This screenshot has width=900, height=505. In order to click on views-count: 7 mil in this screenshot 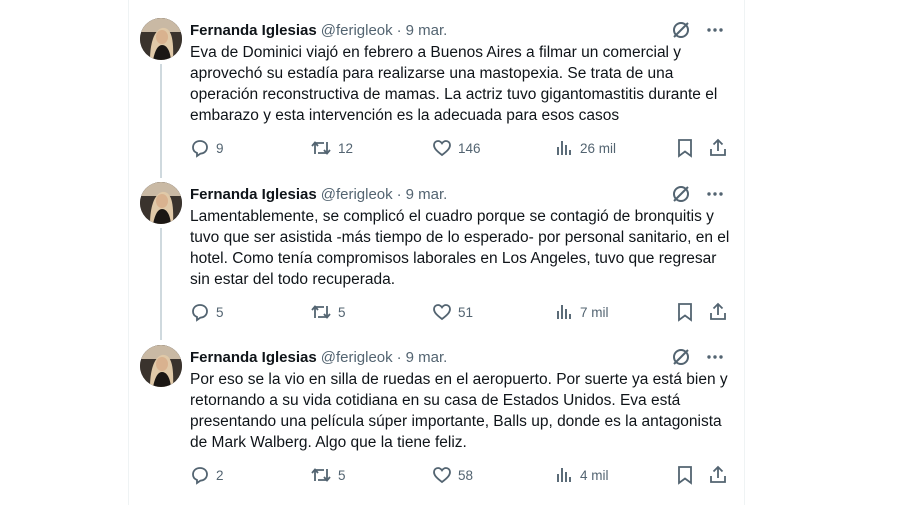, I will do `click(594, 312)`.